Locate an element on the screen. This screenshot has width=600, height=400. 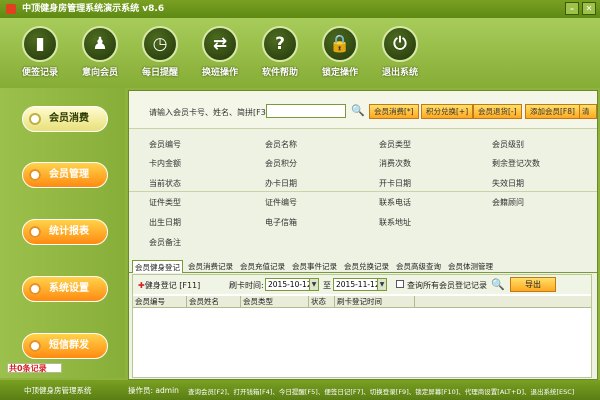
field-label: 会员类型 is located at coordinates (395, 144).